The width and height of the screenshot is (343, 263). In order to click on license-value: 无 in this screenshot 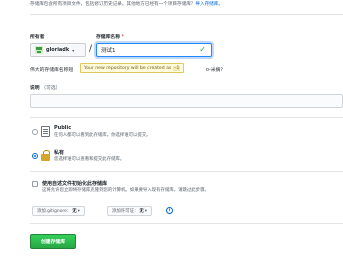, I will do `click(141, 211)`.